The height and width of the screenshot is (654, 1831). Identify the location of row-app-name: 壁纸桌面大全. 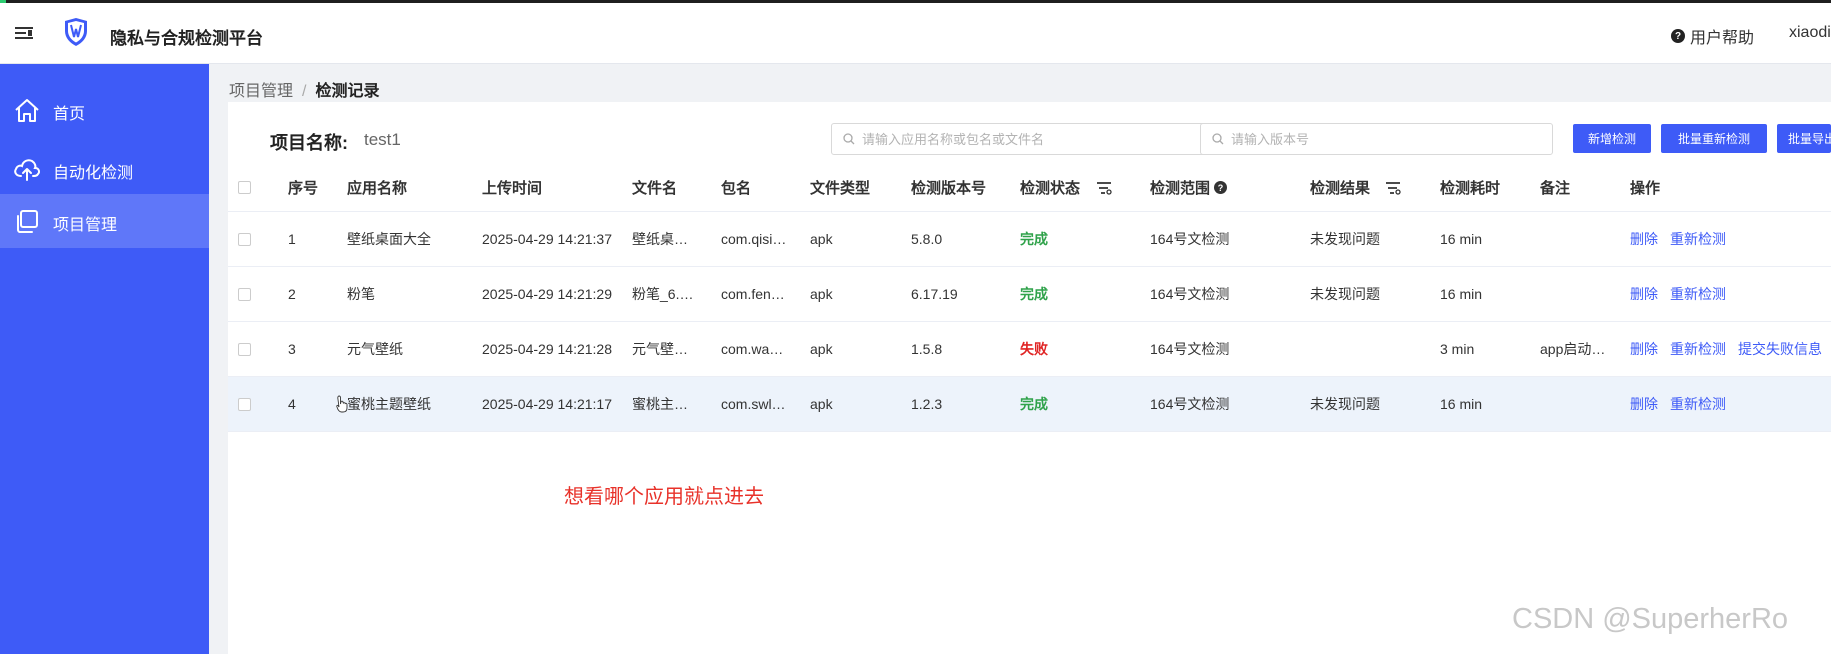
(389, 239).